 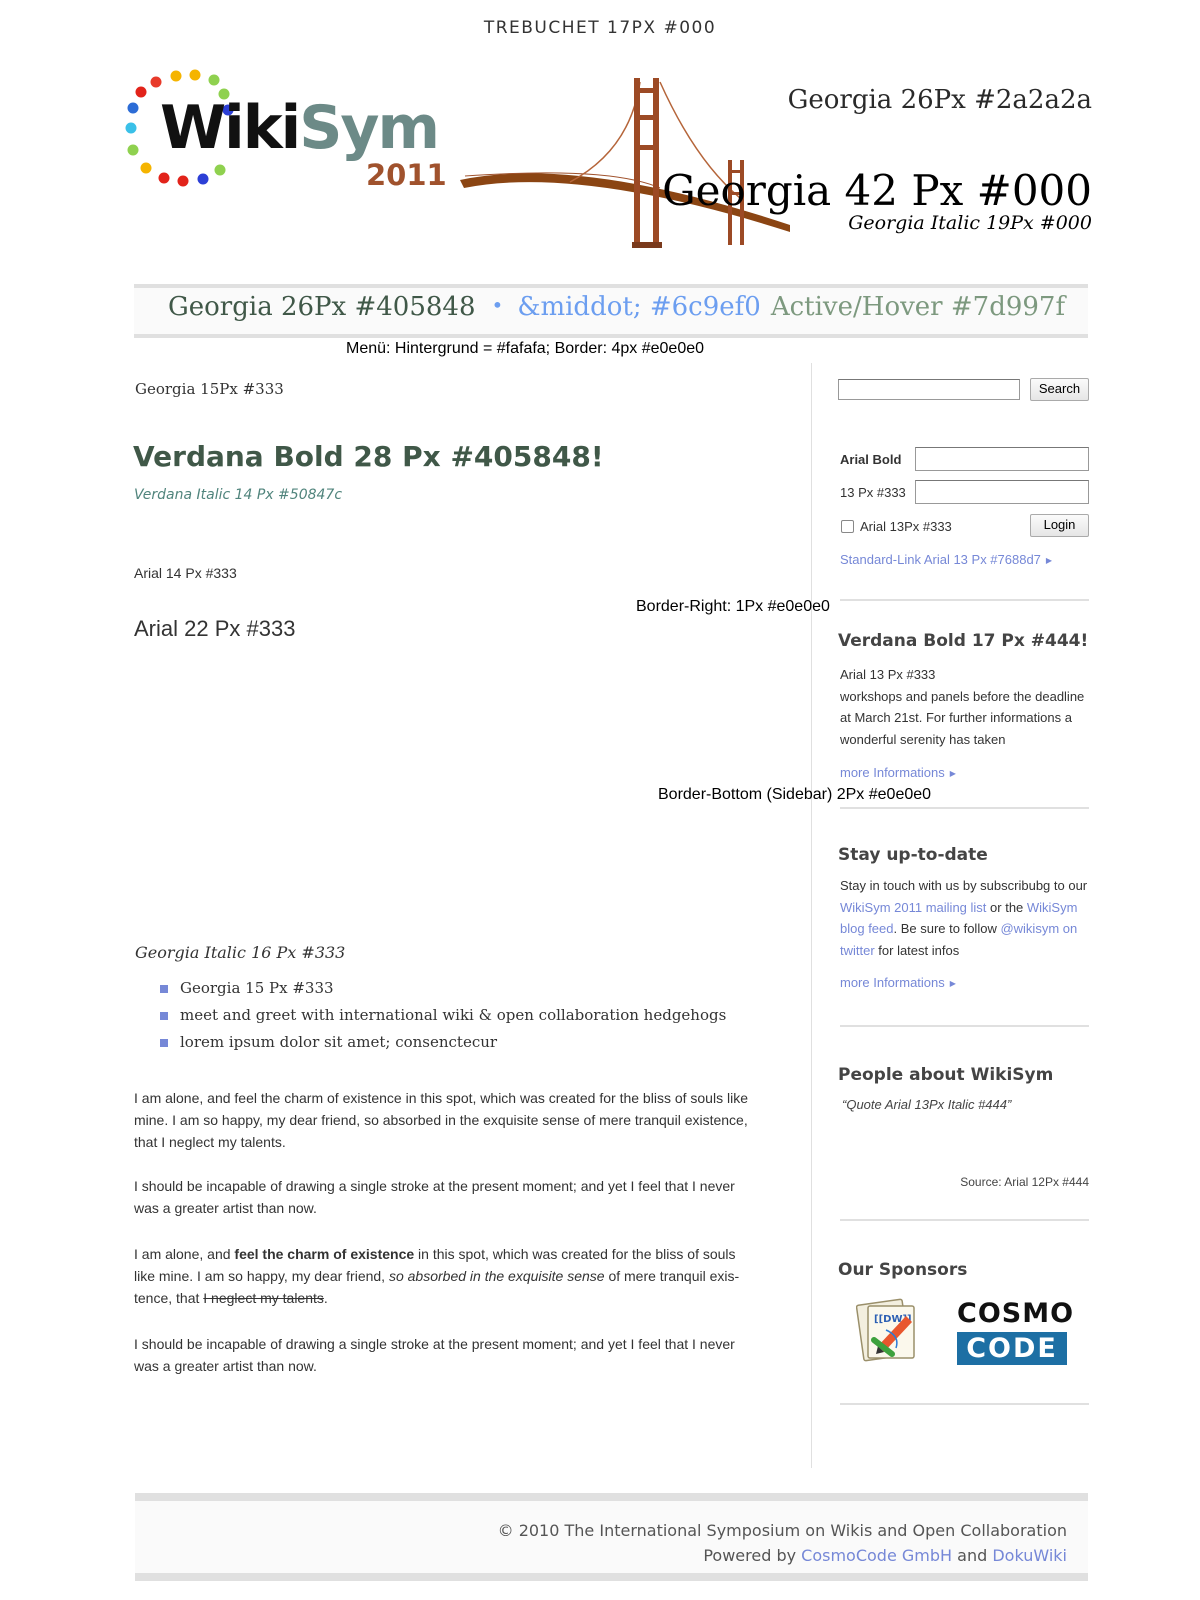 I want to click on page-title: Verdana Bold 28 Px #405848!, so click(x=368, y=456).